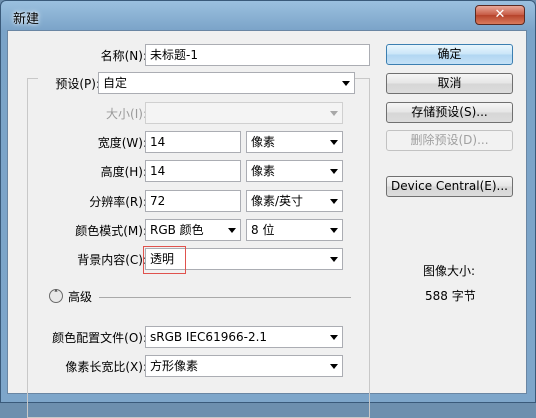 This screenshot has height=418, width=536. Describe the element at coordinates (99, 338) in the screenshot. I see `color-profile-label: 颜色配置文件(O):` at that location.